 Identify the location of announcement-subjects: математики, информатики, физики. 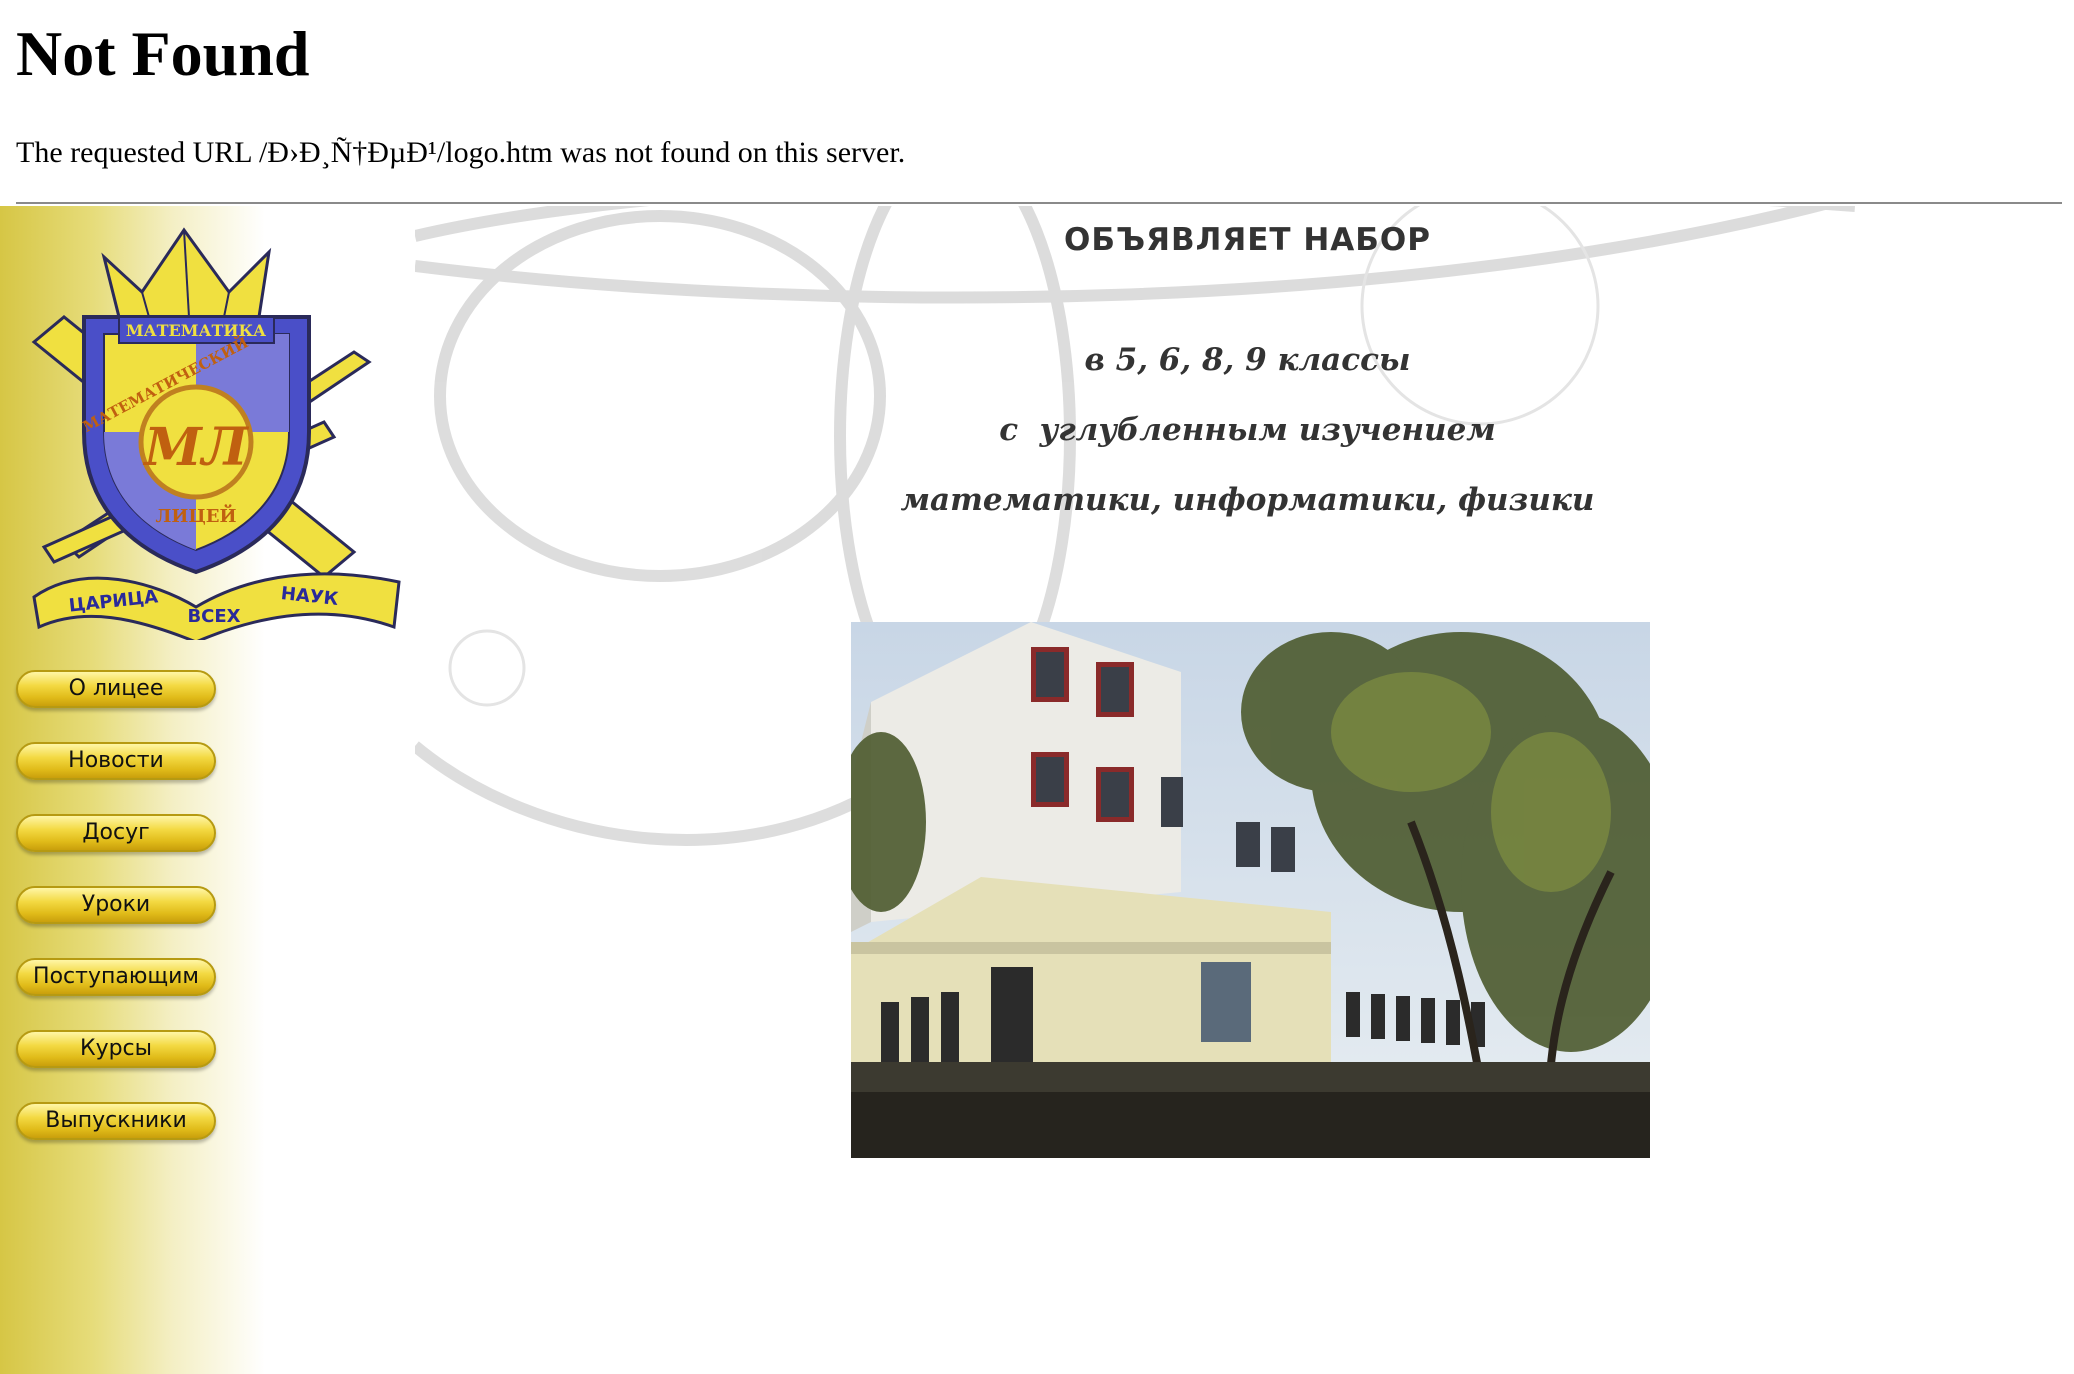
(1247, 500).